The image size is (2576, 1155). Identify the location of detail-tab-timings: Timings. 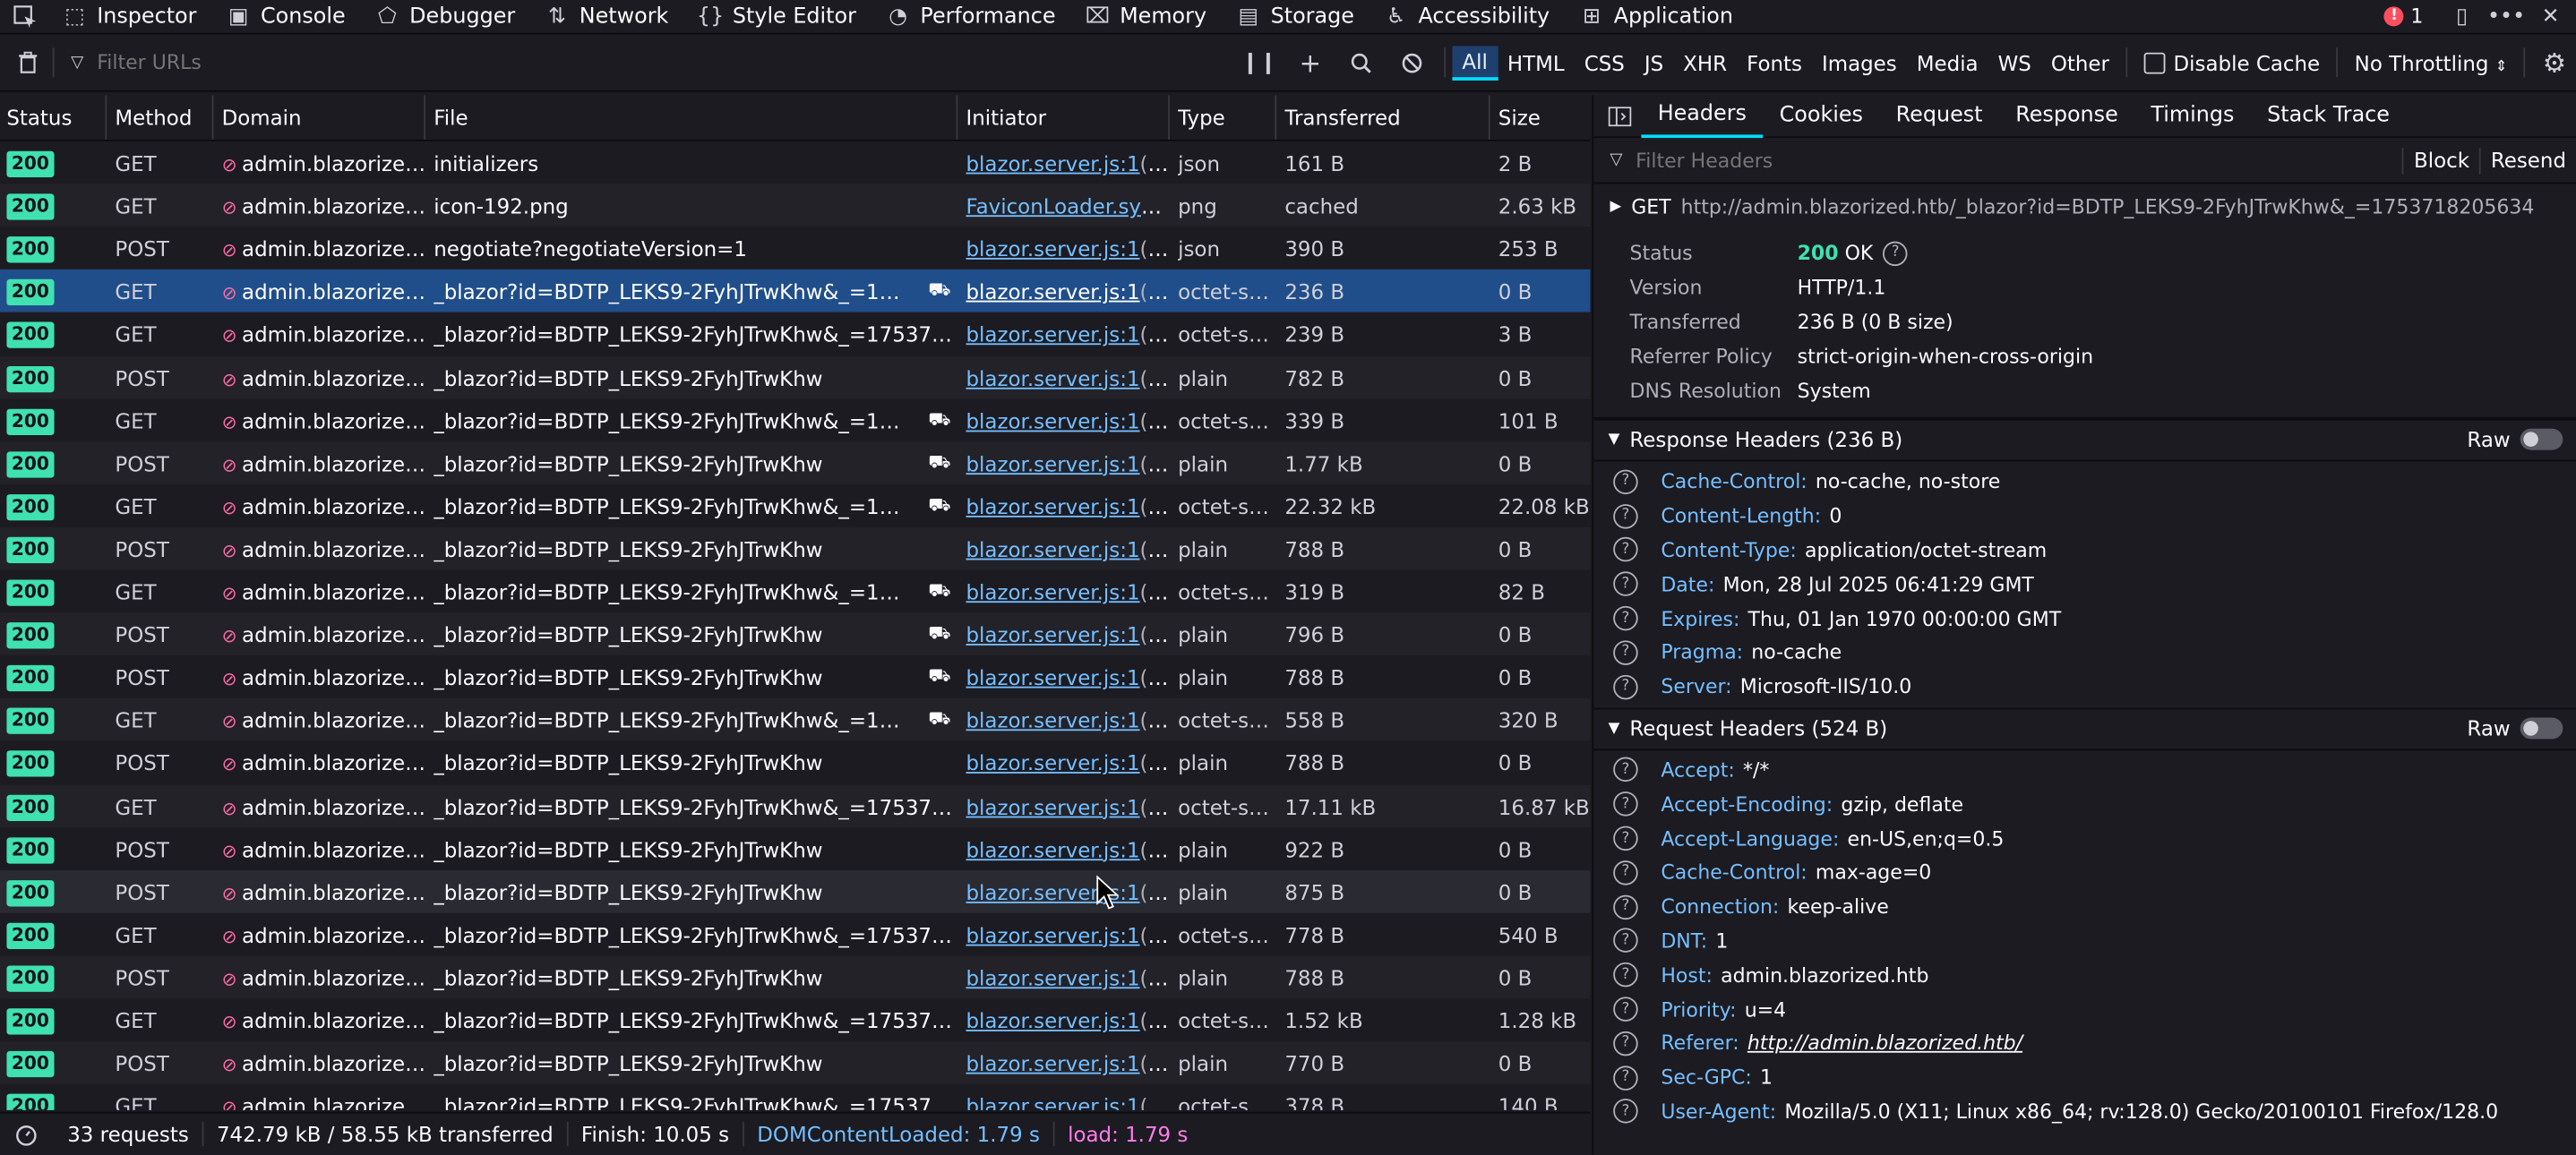
(2192, 115).